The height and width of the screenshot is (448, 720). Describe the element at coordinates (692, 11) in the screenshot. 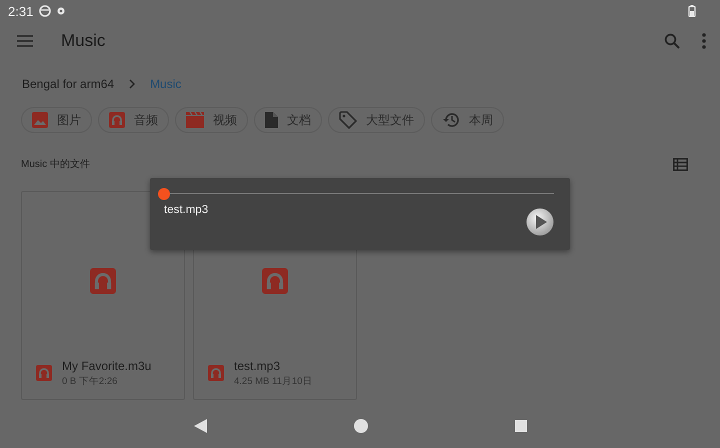

I see `battery-icon` at that location.